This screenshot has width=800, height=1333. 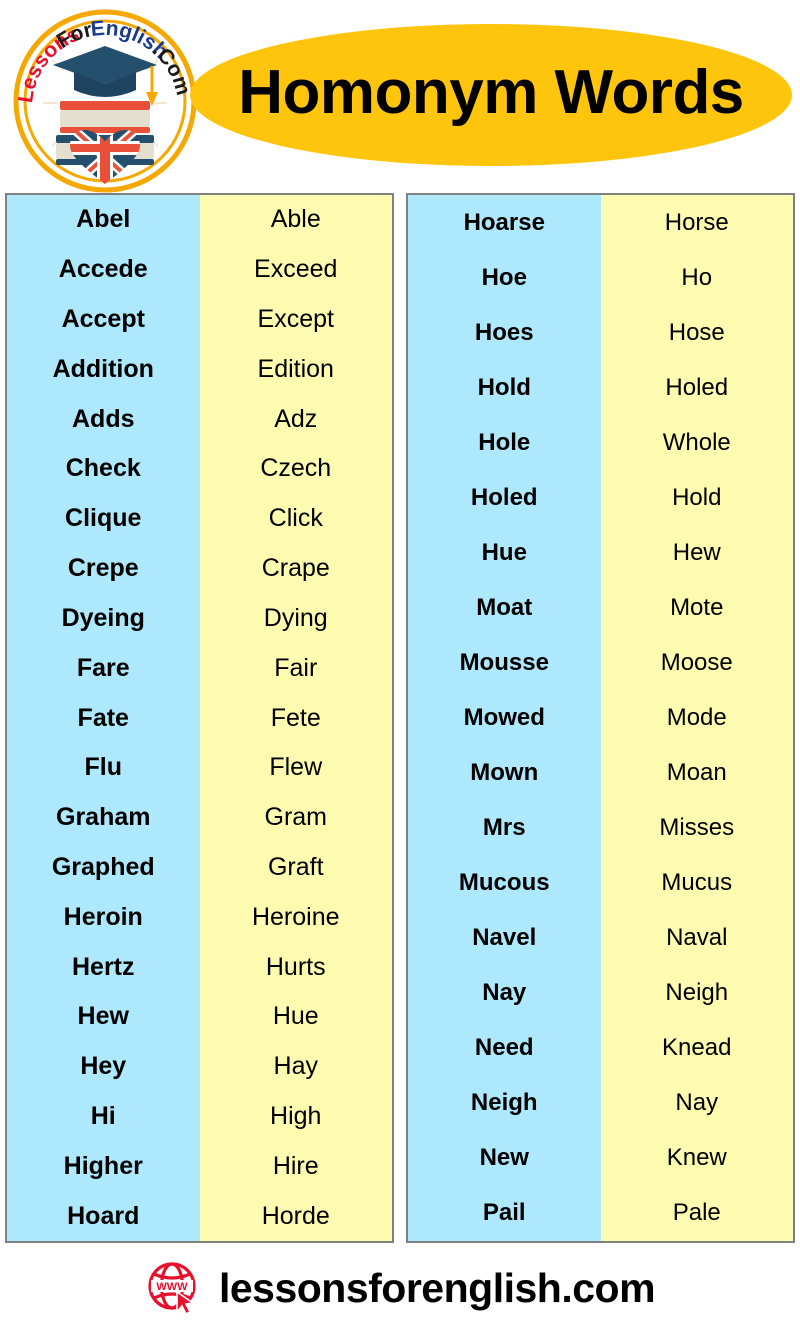 I want to click on table-row: Adds, so click(x=103, y=418).